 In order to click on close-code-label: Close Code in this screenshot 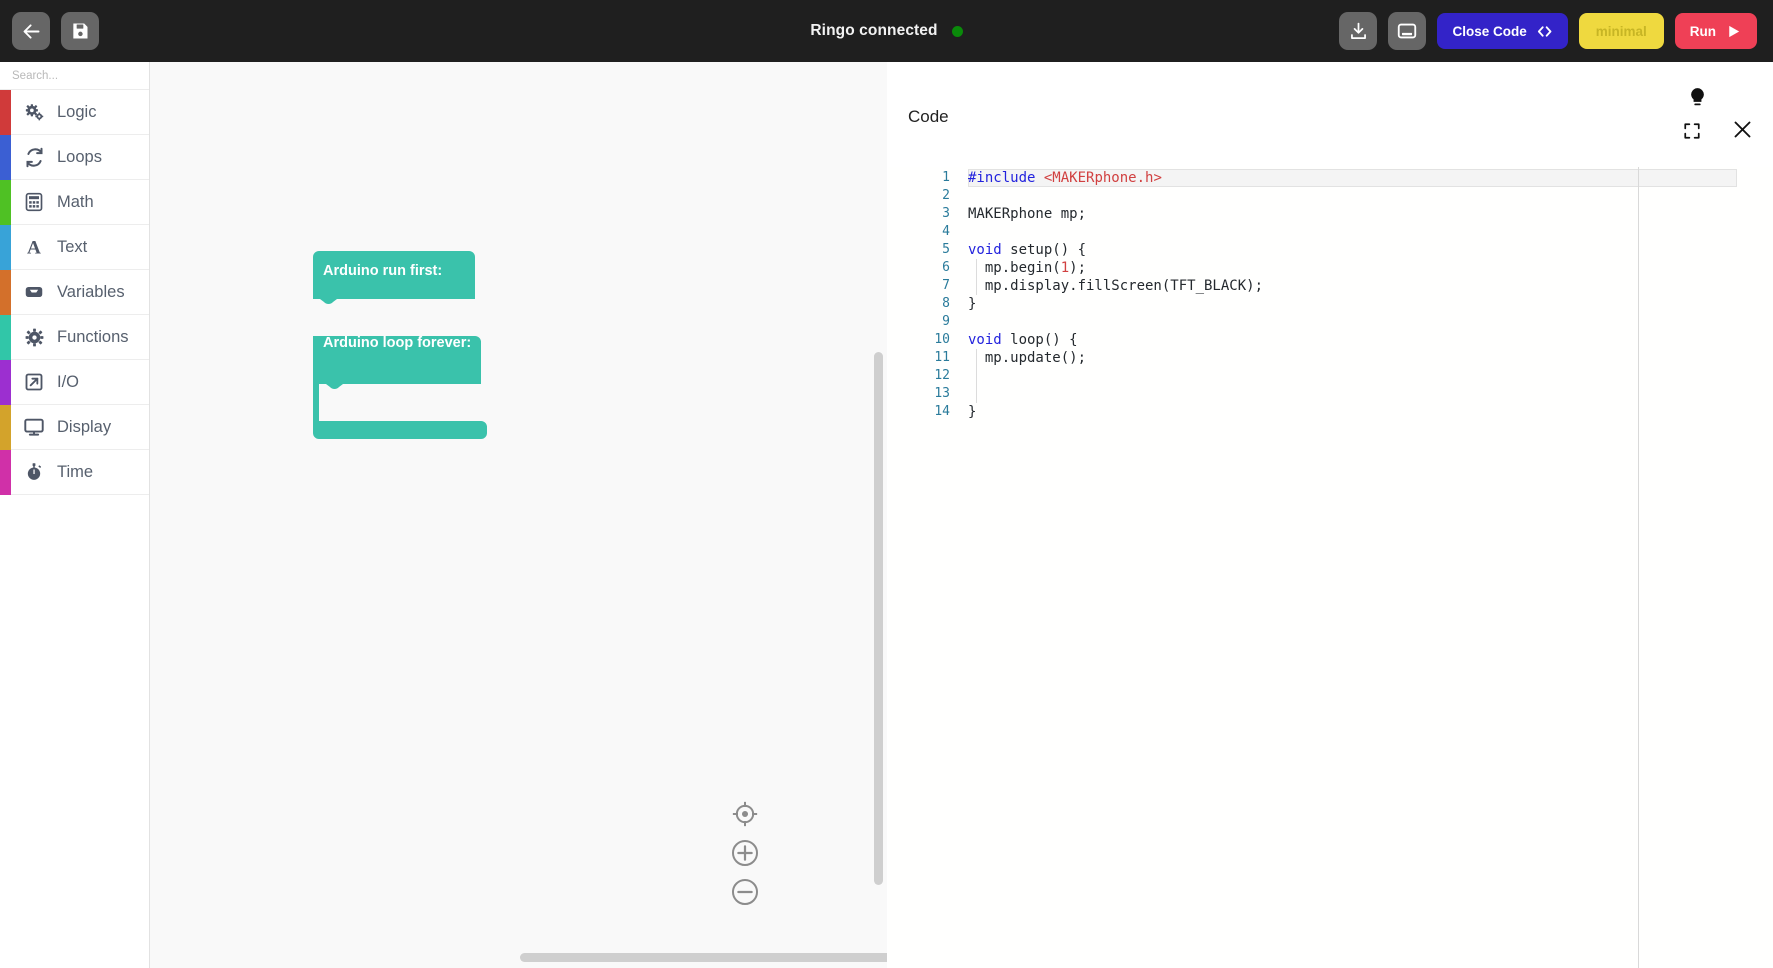, I will do `click(1489, 31)`.